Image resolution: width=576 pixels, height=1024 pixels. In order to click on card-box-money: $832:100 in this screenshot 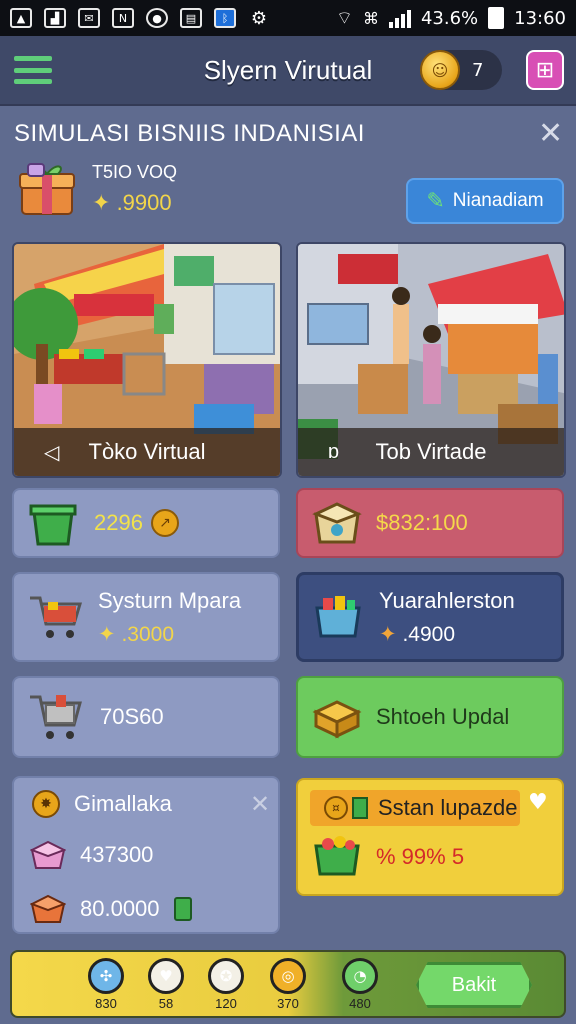, I will do `click(430, 523)`.